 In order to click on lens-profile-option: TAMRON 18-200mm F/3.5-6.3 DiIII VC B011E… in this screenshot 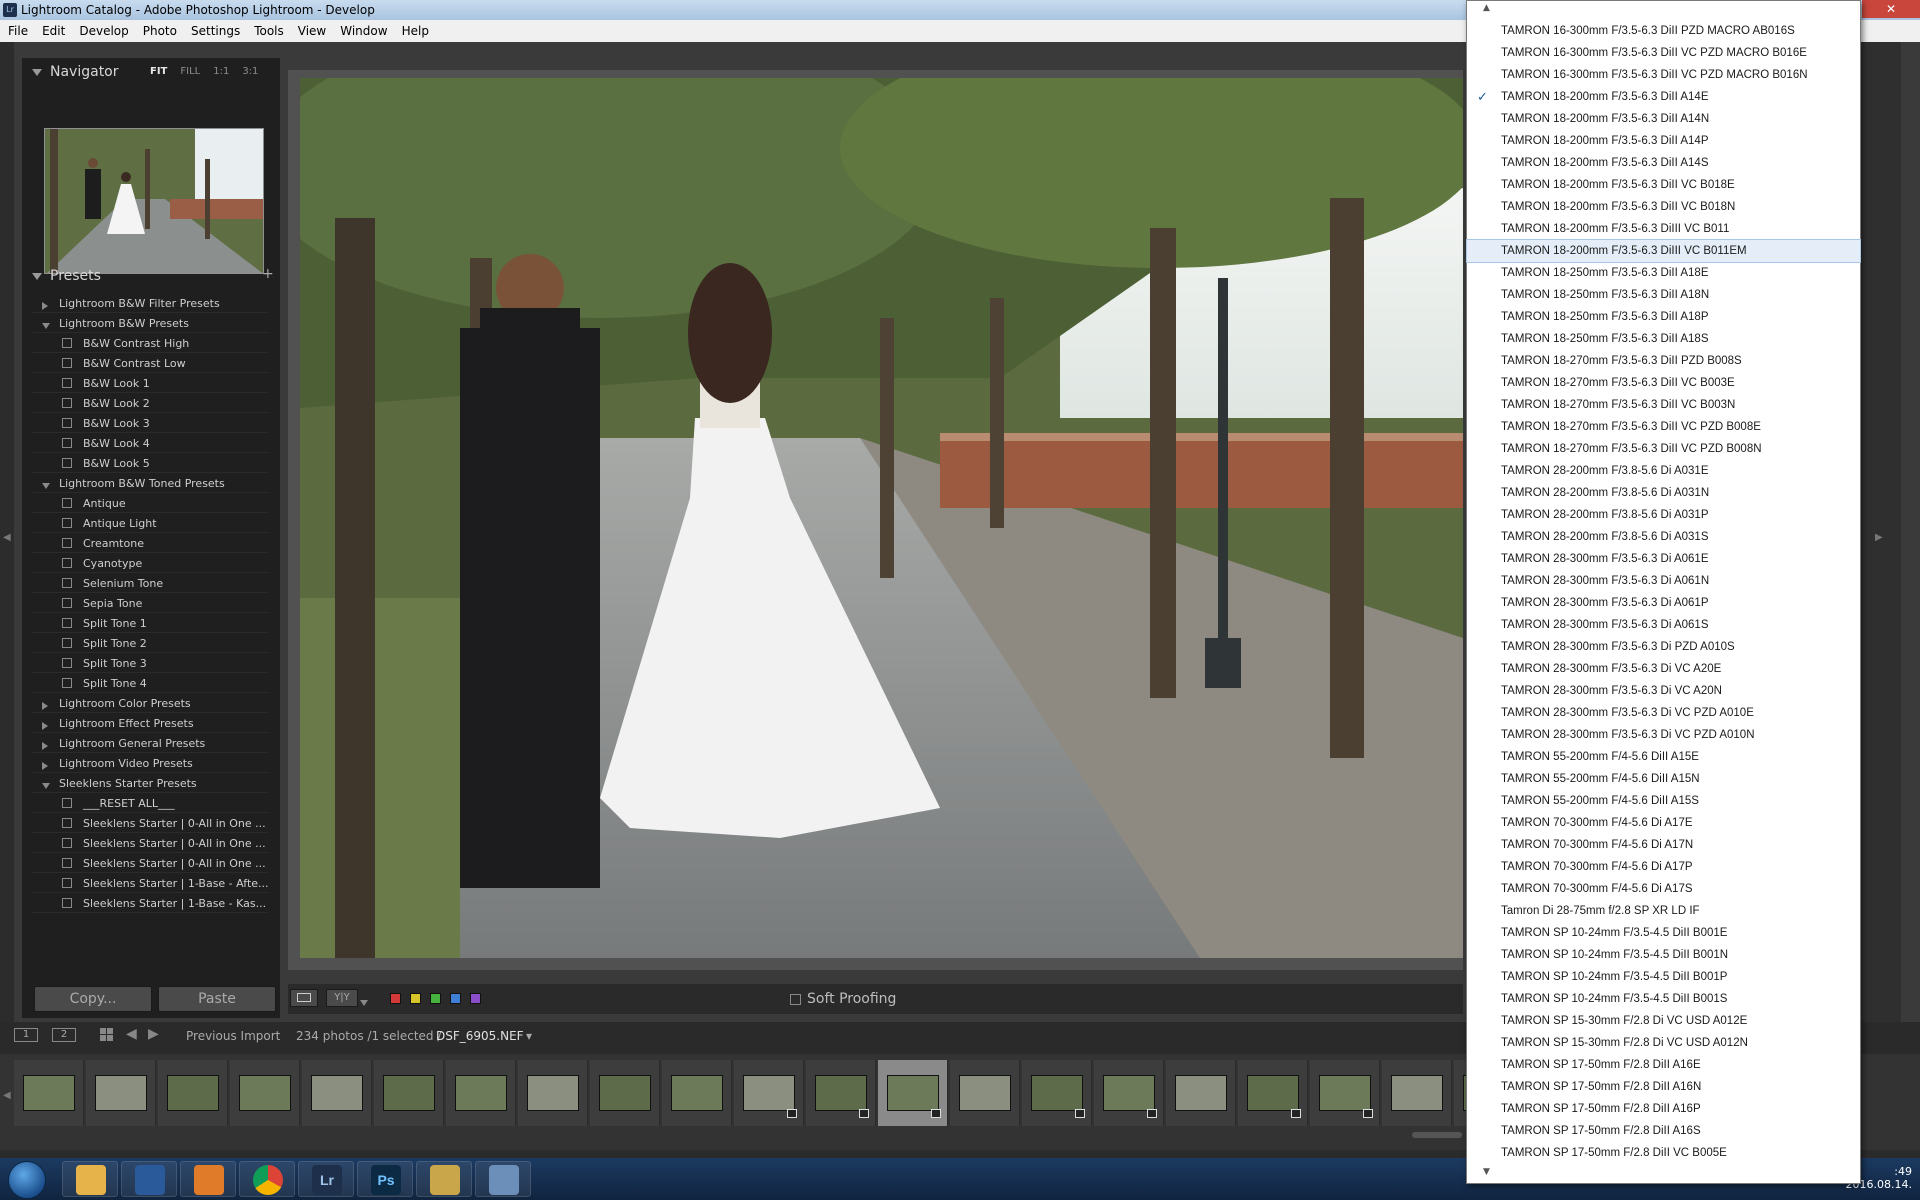, I will do `click(1663, 251)`.